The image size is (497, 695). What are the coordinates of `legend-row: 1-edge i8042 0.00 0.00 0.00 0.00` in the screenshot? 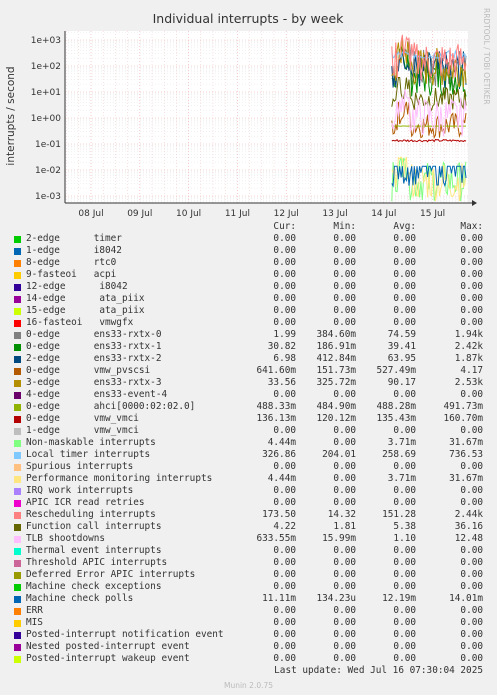 It's located at (248, 251).